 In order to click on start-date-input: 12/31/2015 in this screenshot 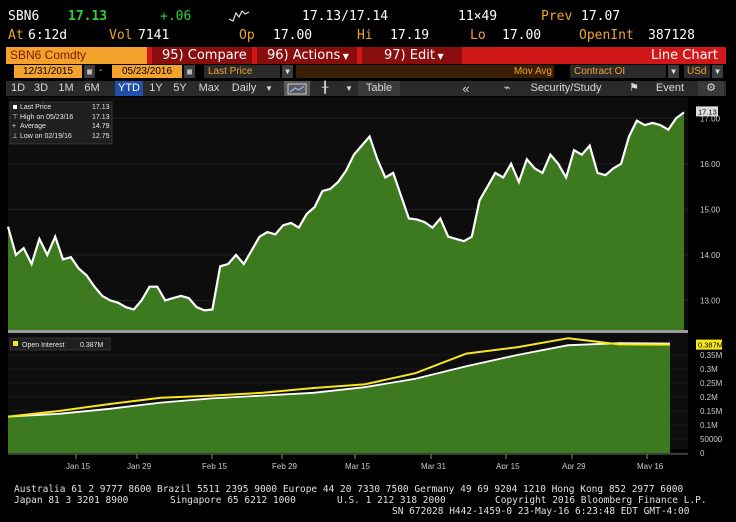, I will do `click(48, 71)`.